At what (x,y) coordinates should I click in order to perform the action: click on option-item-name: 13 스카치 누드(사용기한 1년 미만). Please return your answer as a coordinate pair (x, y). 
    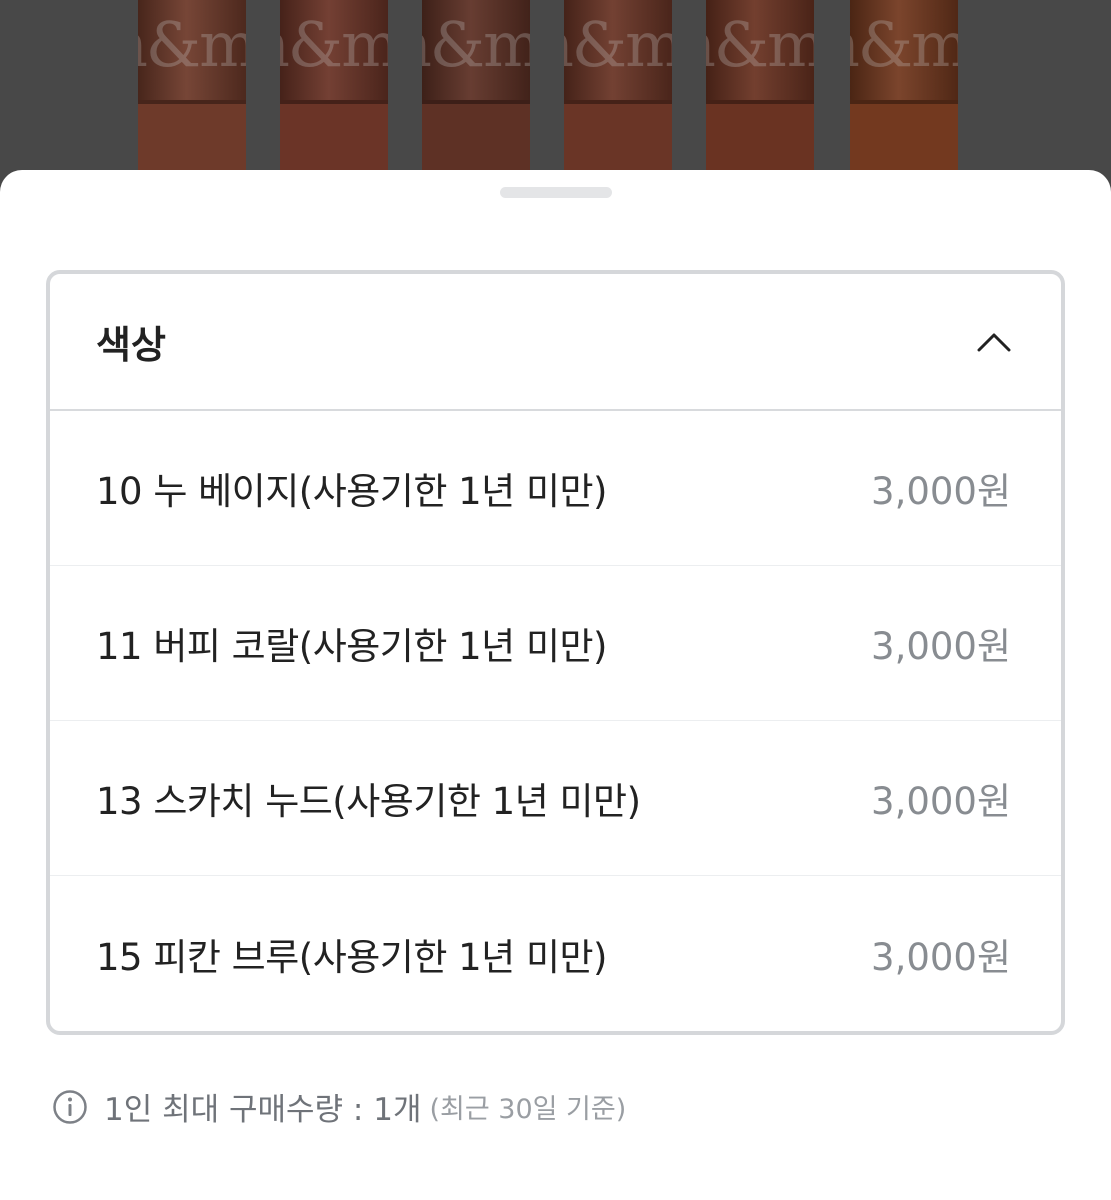
    Looking at the image, I should click on (368, 801).